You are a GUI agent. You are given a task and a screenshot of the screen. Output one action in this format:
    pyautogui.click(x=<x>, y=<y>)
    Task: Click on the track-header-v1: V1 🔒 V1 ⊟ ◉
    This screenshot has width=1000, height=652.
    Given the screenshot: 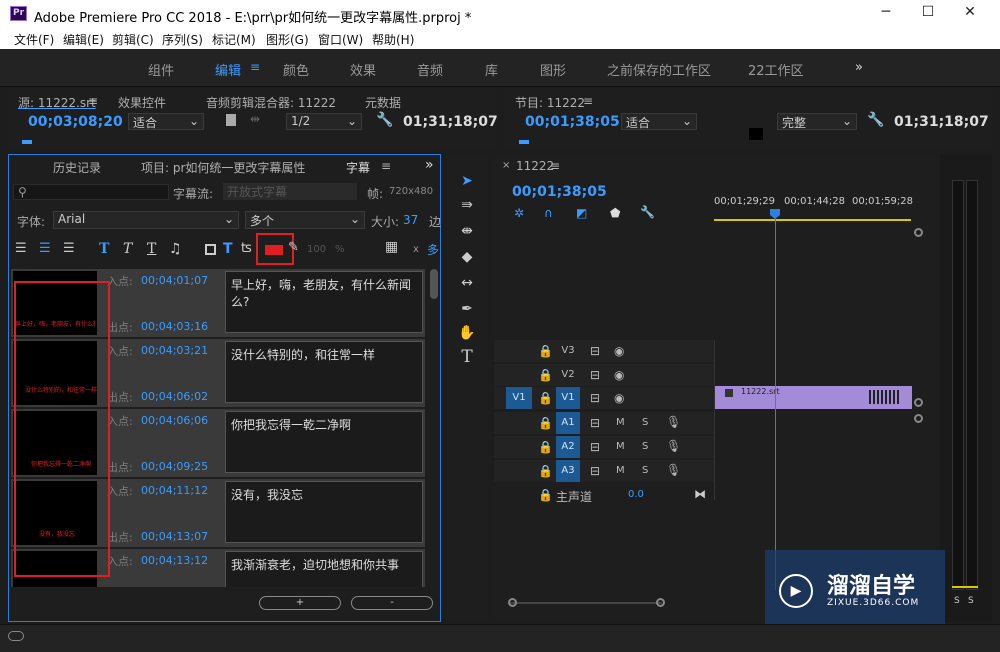 What is the action you would take?
    pyautogui.click(x=604, y=398)
    